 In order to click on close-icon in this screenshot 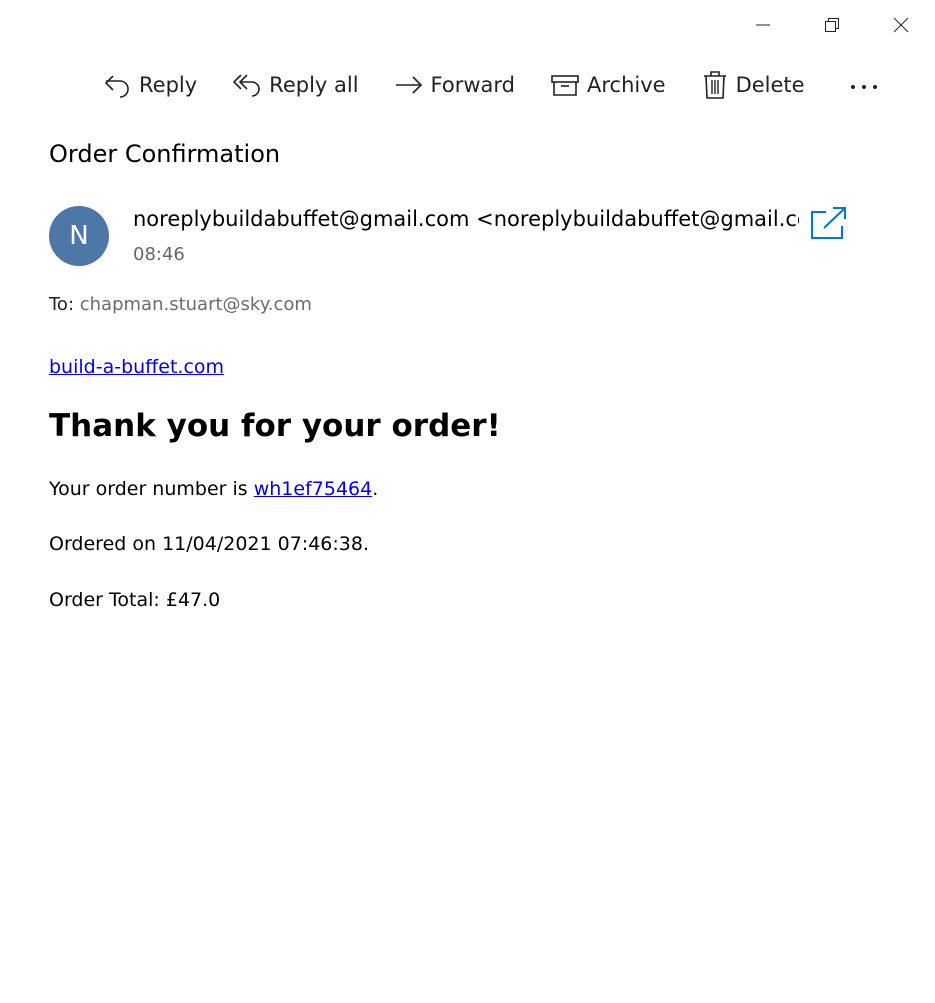, I will do `click(901, 25)`.